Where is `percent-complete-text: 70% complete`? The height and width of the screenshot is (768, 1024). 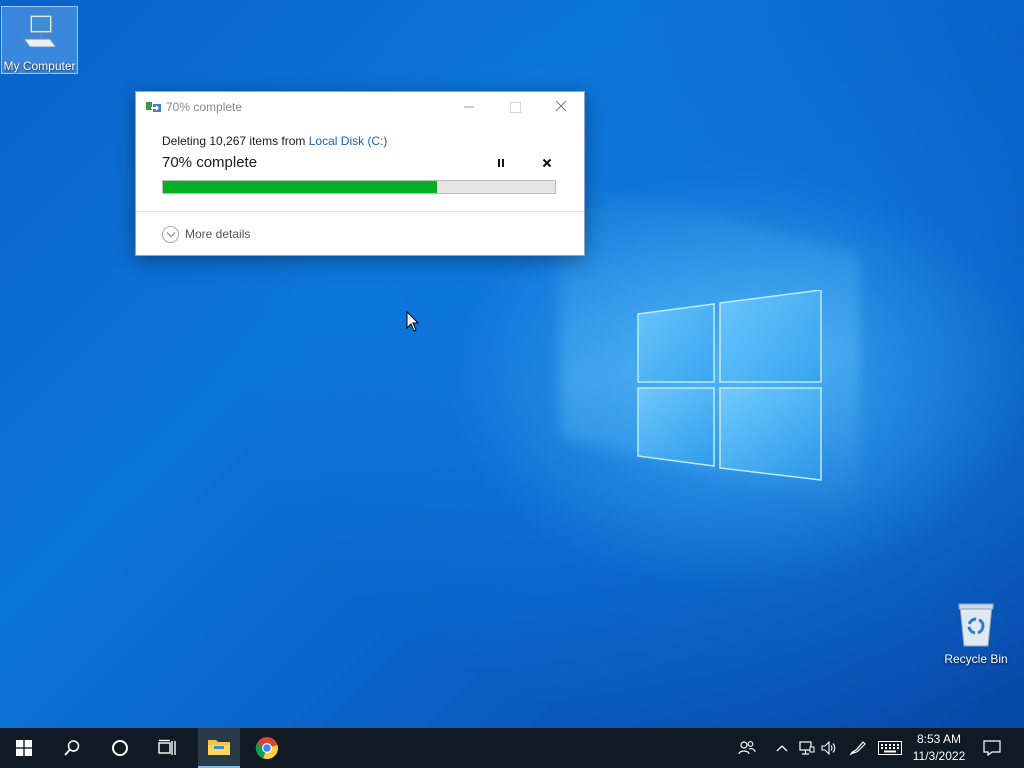
percent-complete-text: 70% complete is located at coordinates (210, 162).